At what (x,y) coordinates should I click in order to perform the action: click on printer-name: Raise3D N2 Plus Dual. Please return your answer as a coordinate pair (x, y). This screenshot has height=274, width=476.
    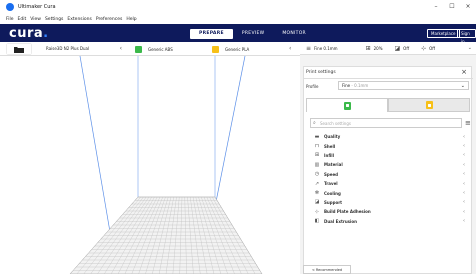
    Looking at the image, I should click on (68, 48).